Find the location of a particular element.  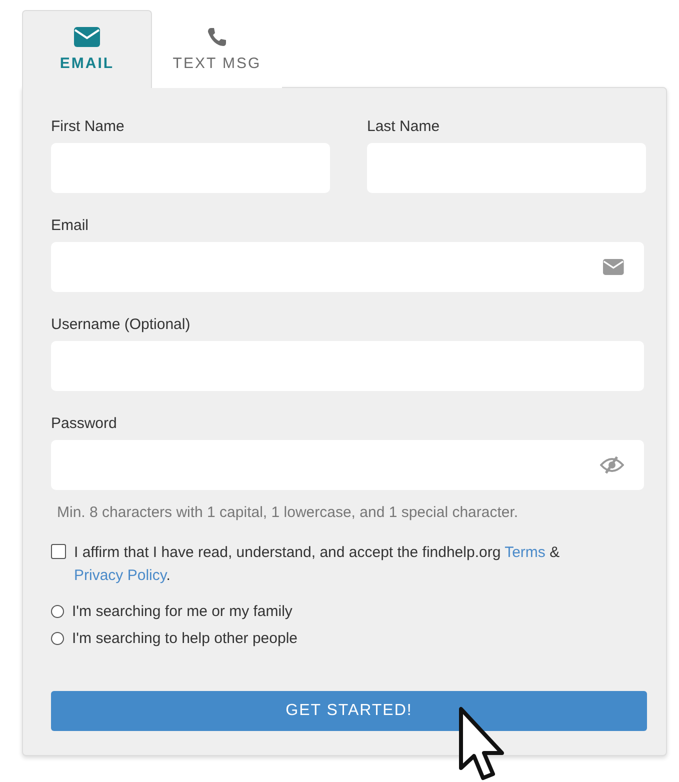

privacy-policy-link: Privacy Policy is located at coordinates (120, 575).